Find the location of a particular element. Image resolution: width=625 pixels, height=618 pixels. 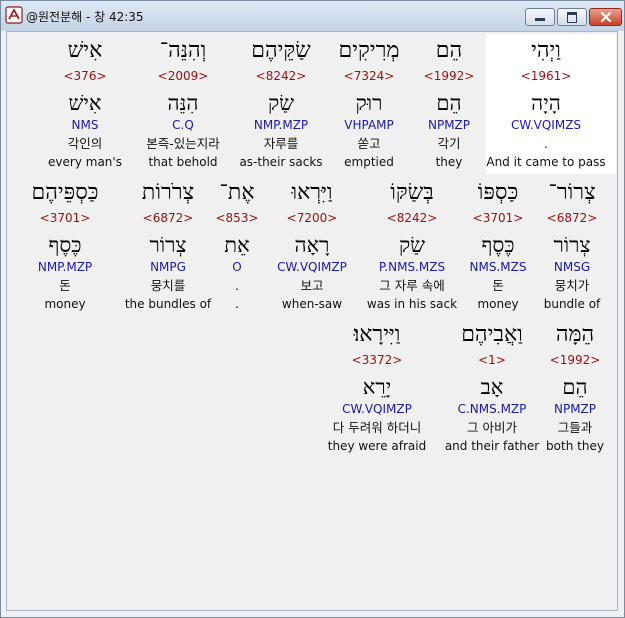

parsing-code: NMS is located at coordinates (85, 125).